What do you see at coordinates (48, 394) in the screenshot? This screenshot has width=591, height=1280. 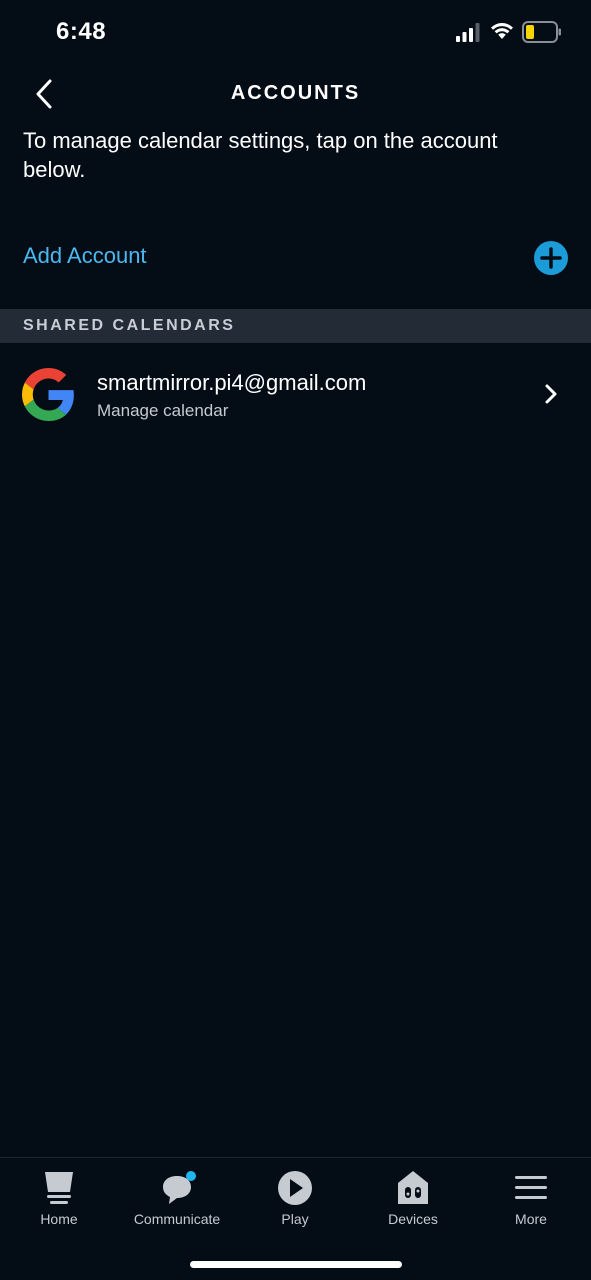 I see `google-icon` at bounding box center [48, 394].